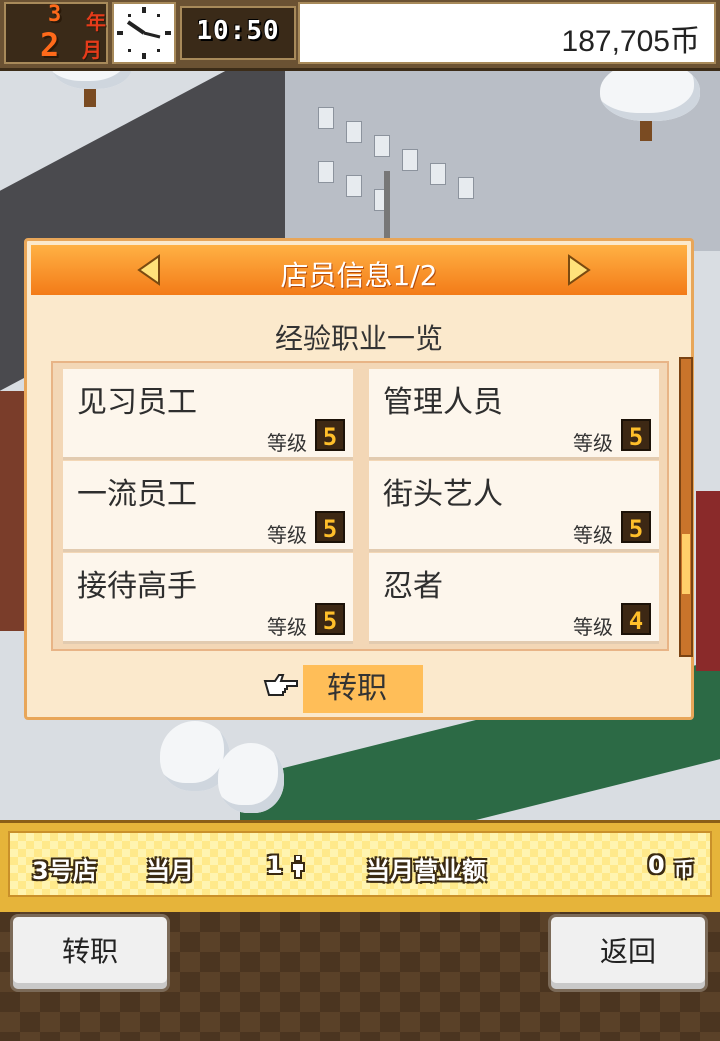  I want to click on job-name: 忍者, so click(413, 586).